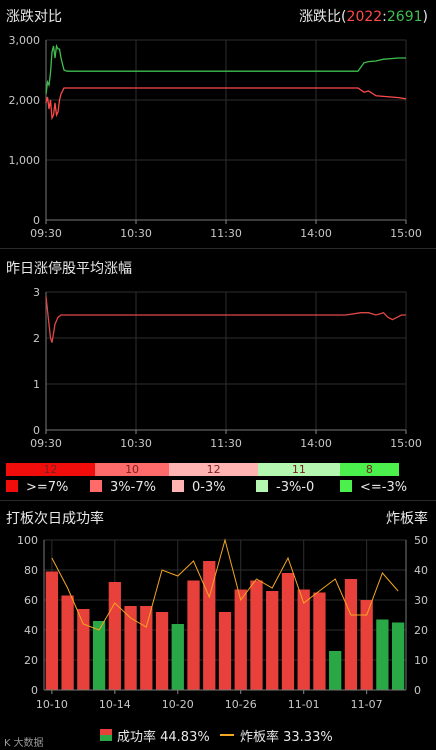  I want to click on distribution-legend-item: -3%-0, so click(285, 487).